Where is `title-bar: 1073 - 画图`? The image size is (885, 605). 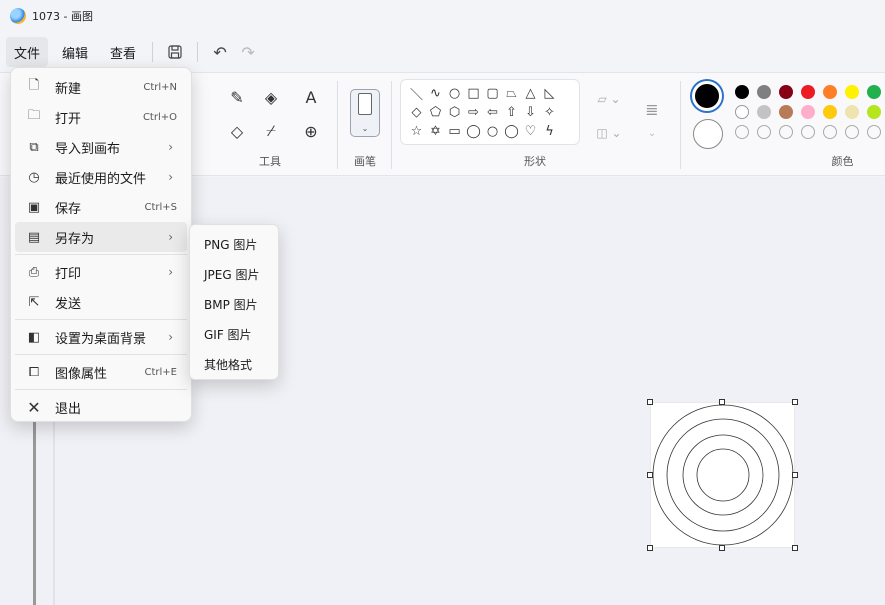
title-bar: 1073 - 画图 is located at coordinates (442, 16).